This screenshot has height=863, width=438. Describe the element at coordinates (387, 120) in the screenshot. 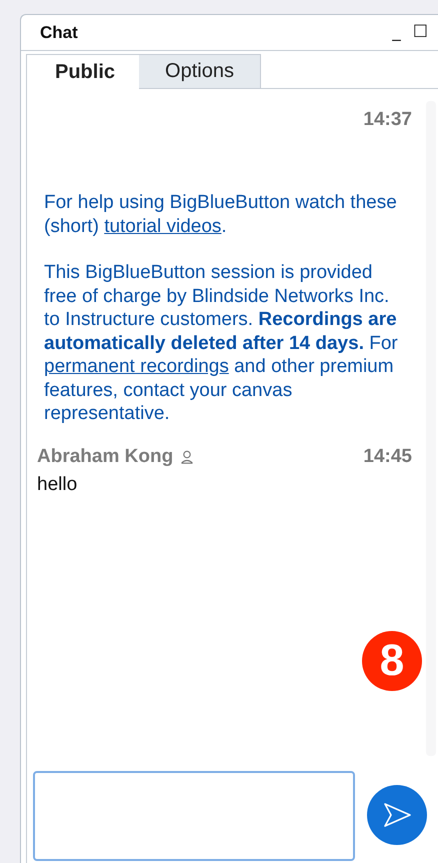

I see `message-time: 14:37` at that location.